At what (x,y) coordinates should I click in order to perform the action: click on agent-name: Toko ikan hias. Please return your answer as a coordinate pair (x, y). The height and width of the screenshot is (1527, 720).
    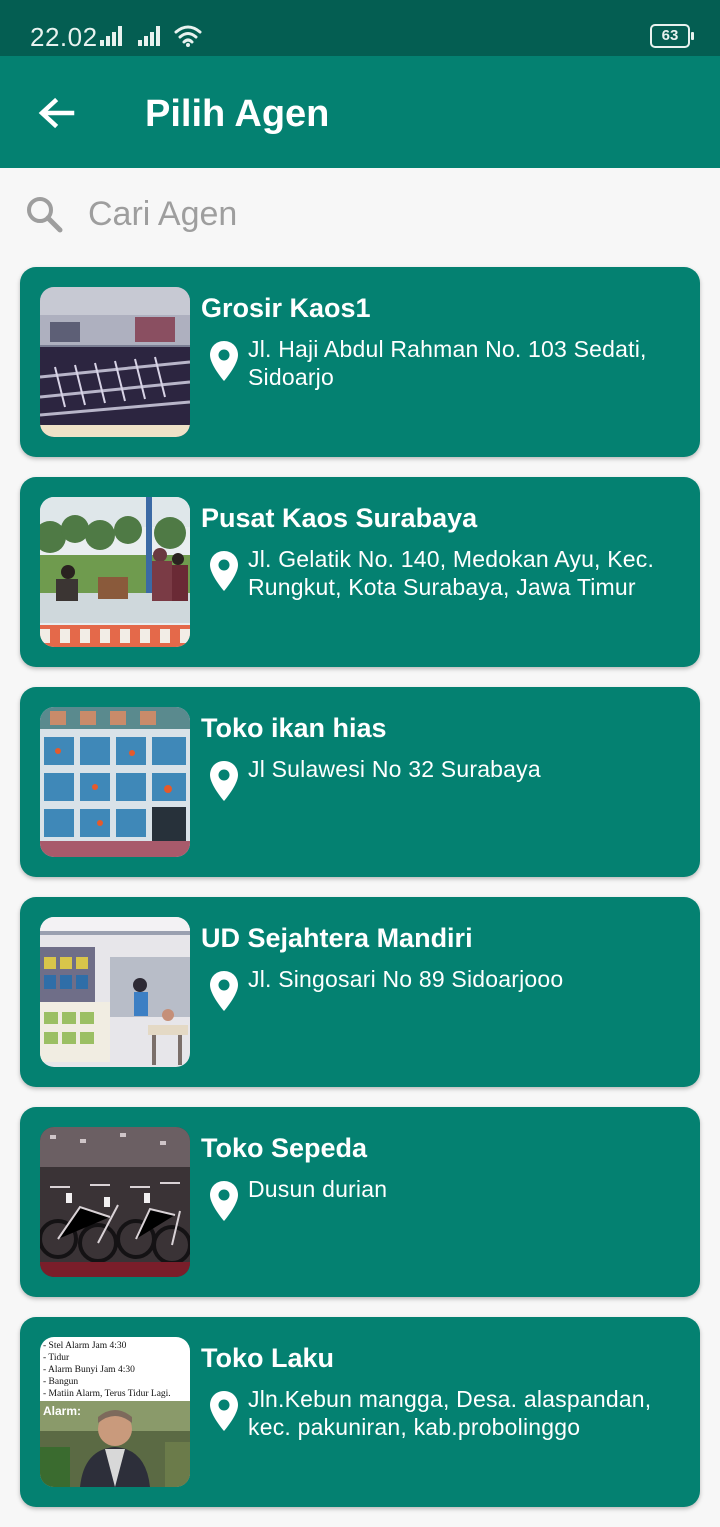
    Looking at the image, I should click on (294, 728).